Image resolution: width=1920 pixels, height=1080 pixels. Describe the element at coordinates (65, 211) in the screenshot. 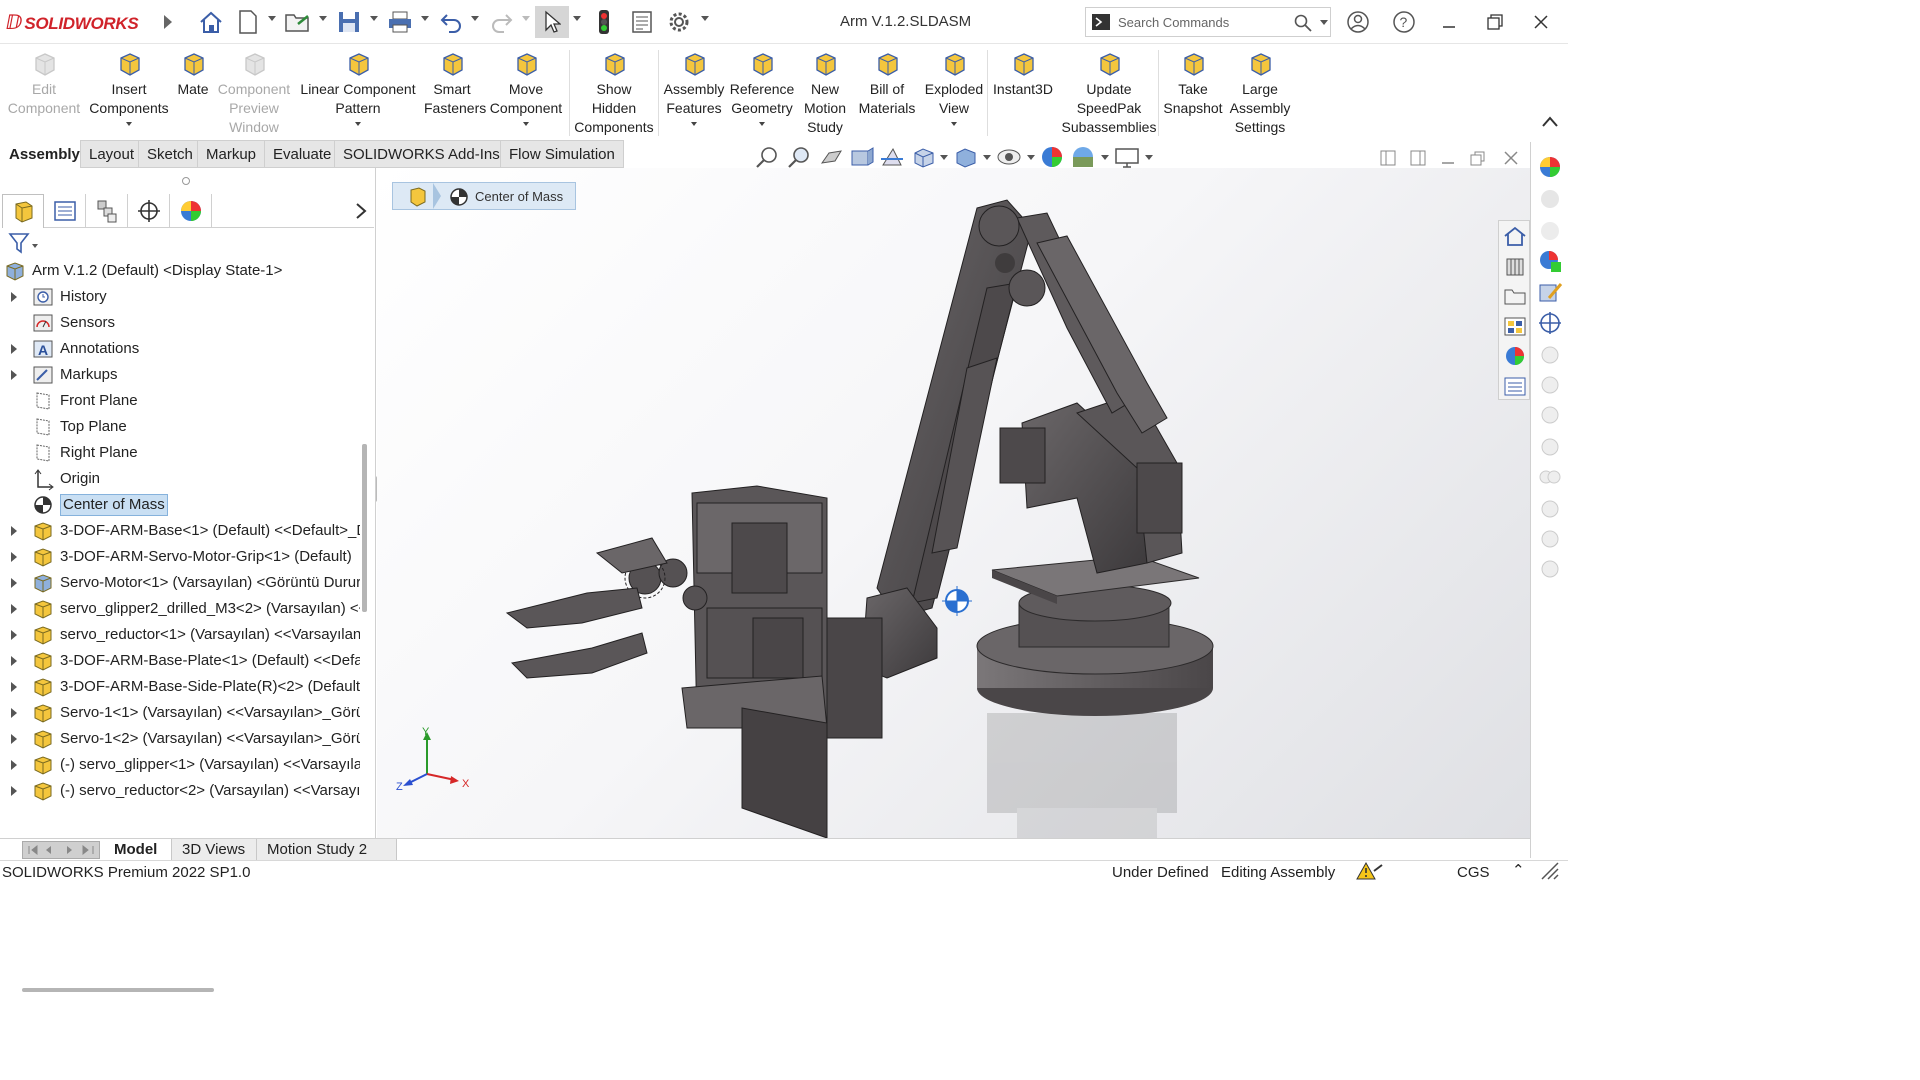

I see `property-manager-tab` at that location.